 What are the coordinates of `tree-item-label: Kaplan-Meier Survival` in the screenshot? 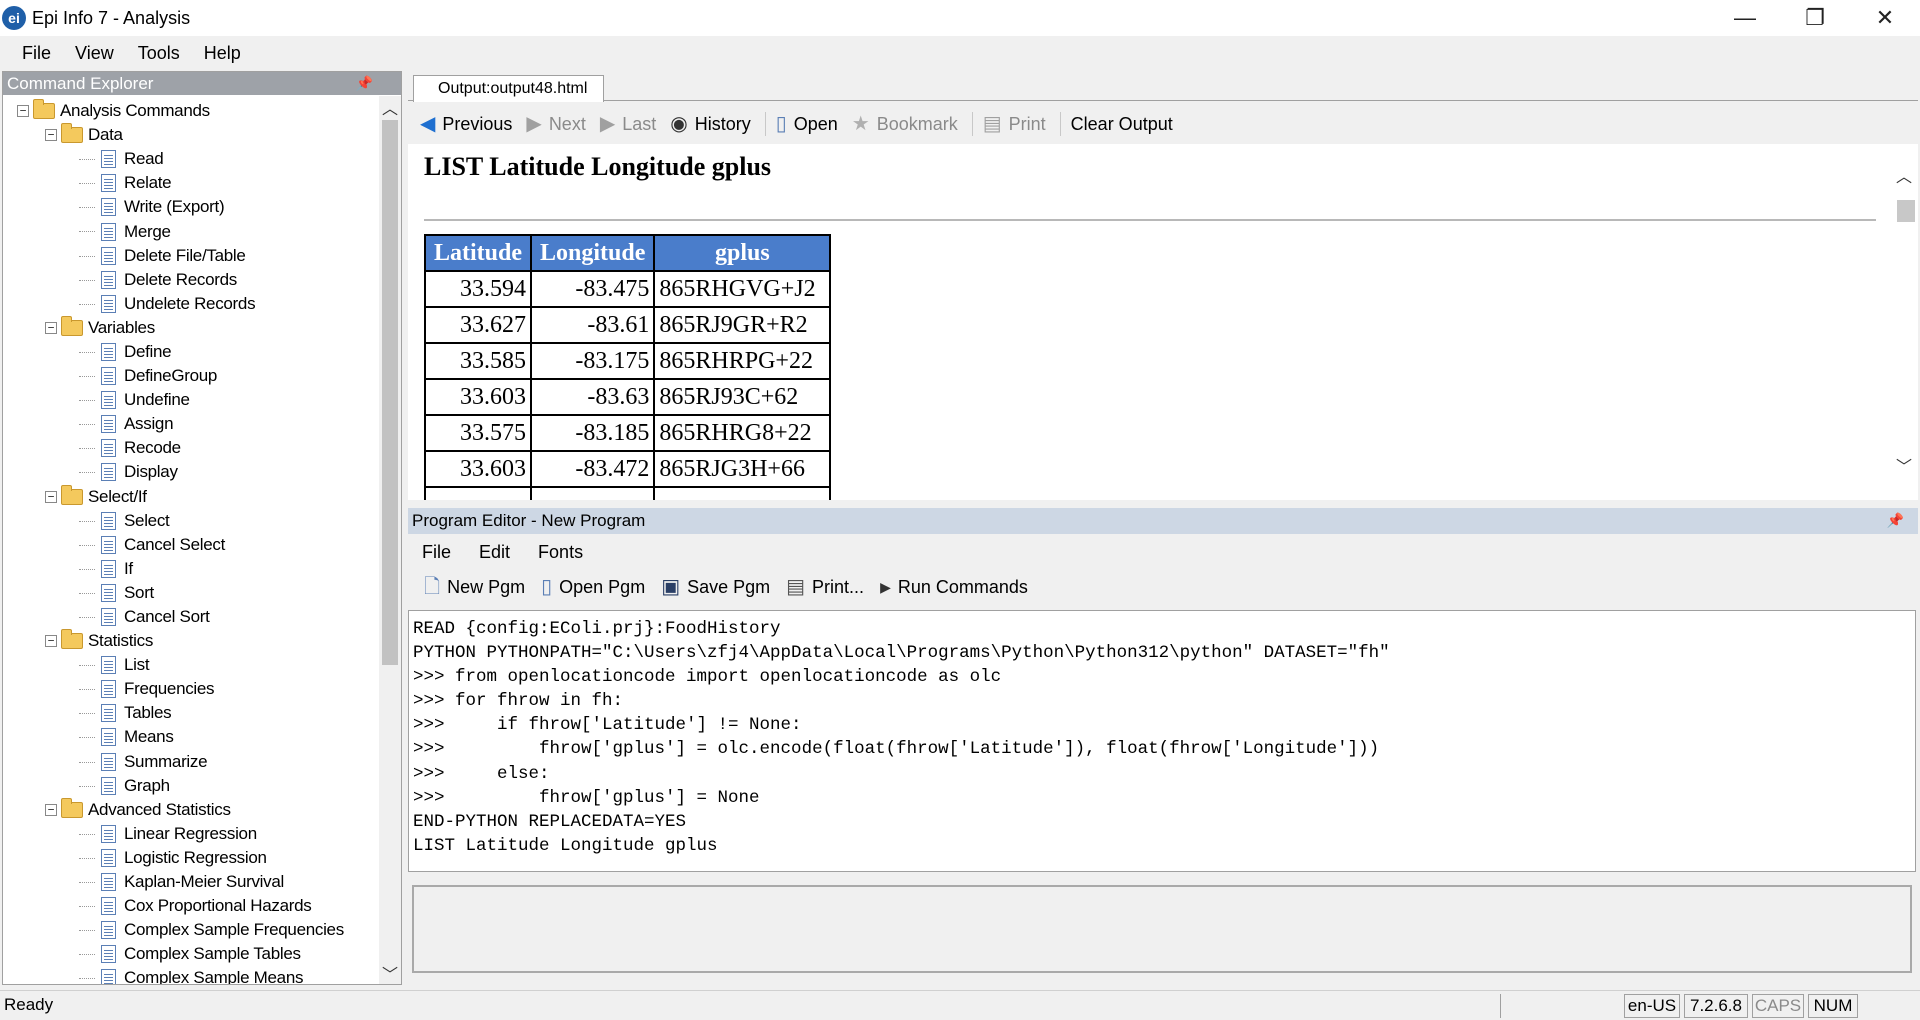 It's located at (204, 882).